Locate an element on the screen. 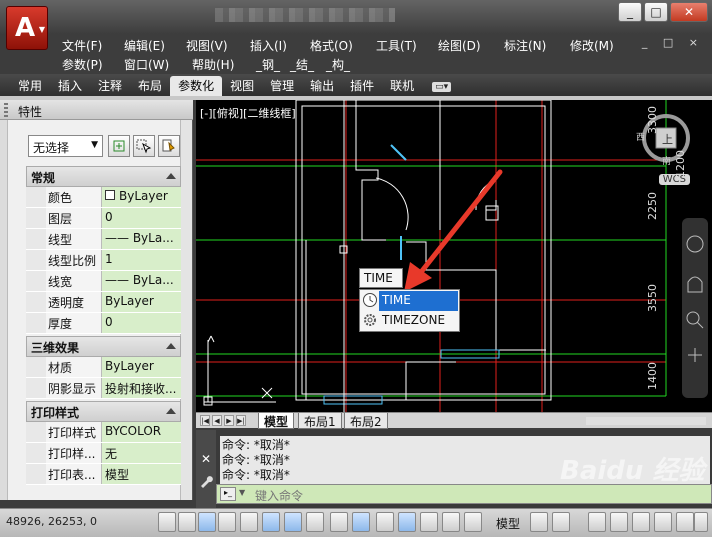 This screenshot has width=712, height=537. object-snap-tracking-button is located at coordinates (315, 522).